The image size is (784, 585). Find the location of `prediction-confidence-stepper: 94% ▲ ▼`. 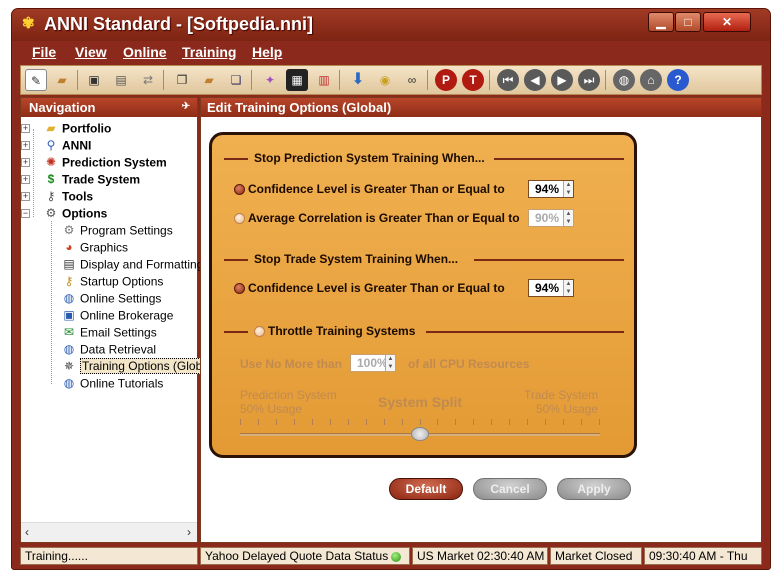

prediction-confidence-stepper: 94% ▲ ▼ is located at coordinates (551, 189).